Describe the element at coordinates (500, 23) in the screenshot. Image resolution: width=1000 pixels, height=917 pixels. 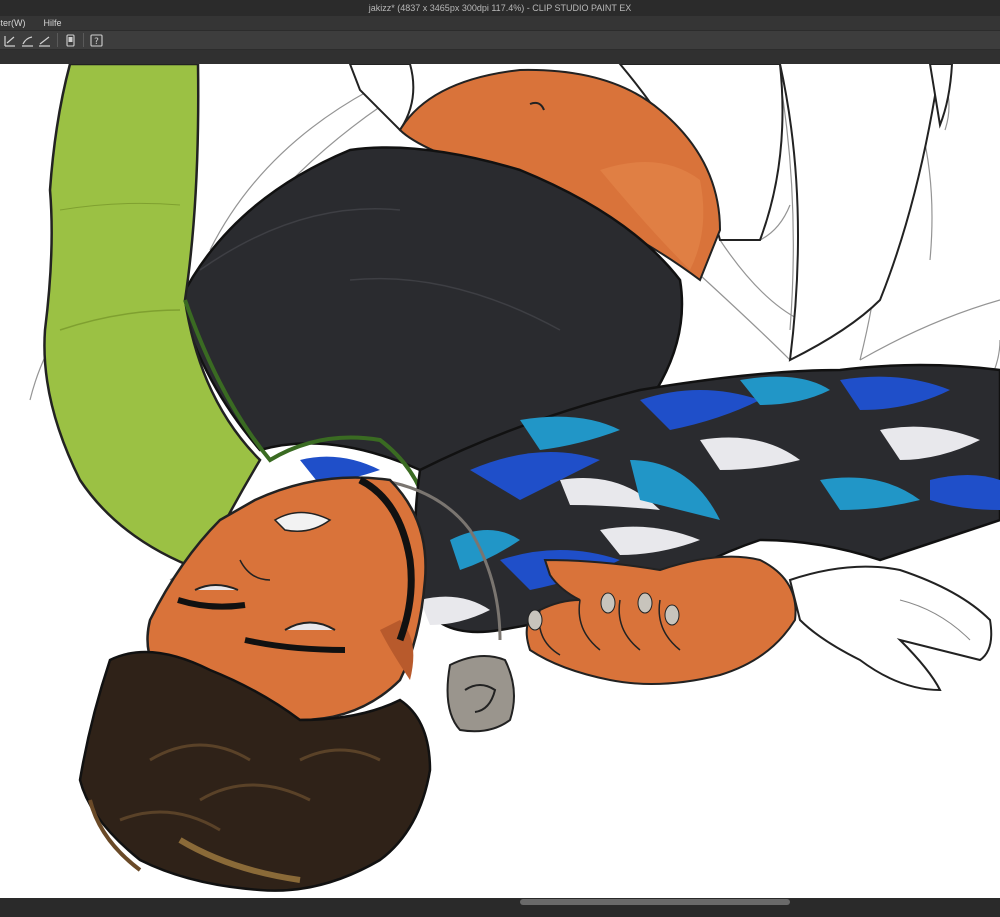
I see `menu-bar: ster(W) Hilfe` at that location.